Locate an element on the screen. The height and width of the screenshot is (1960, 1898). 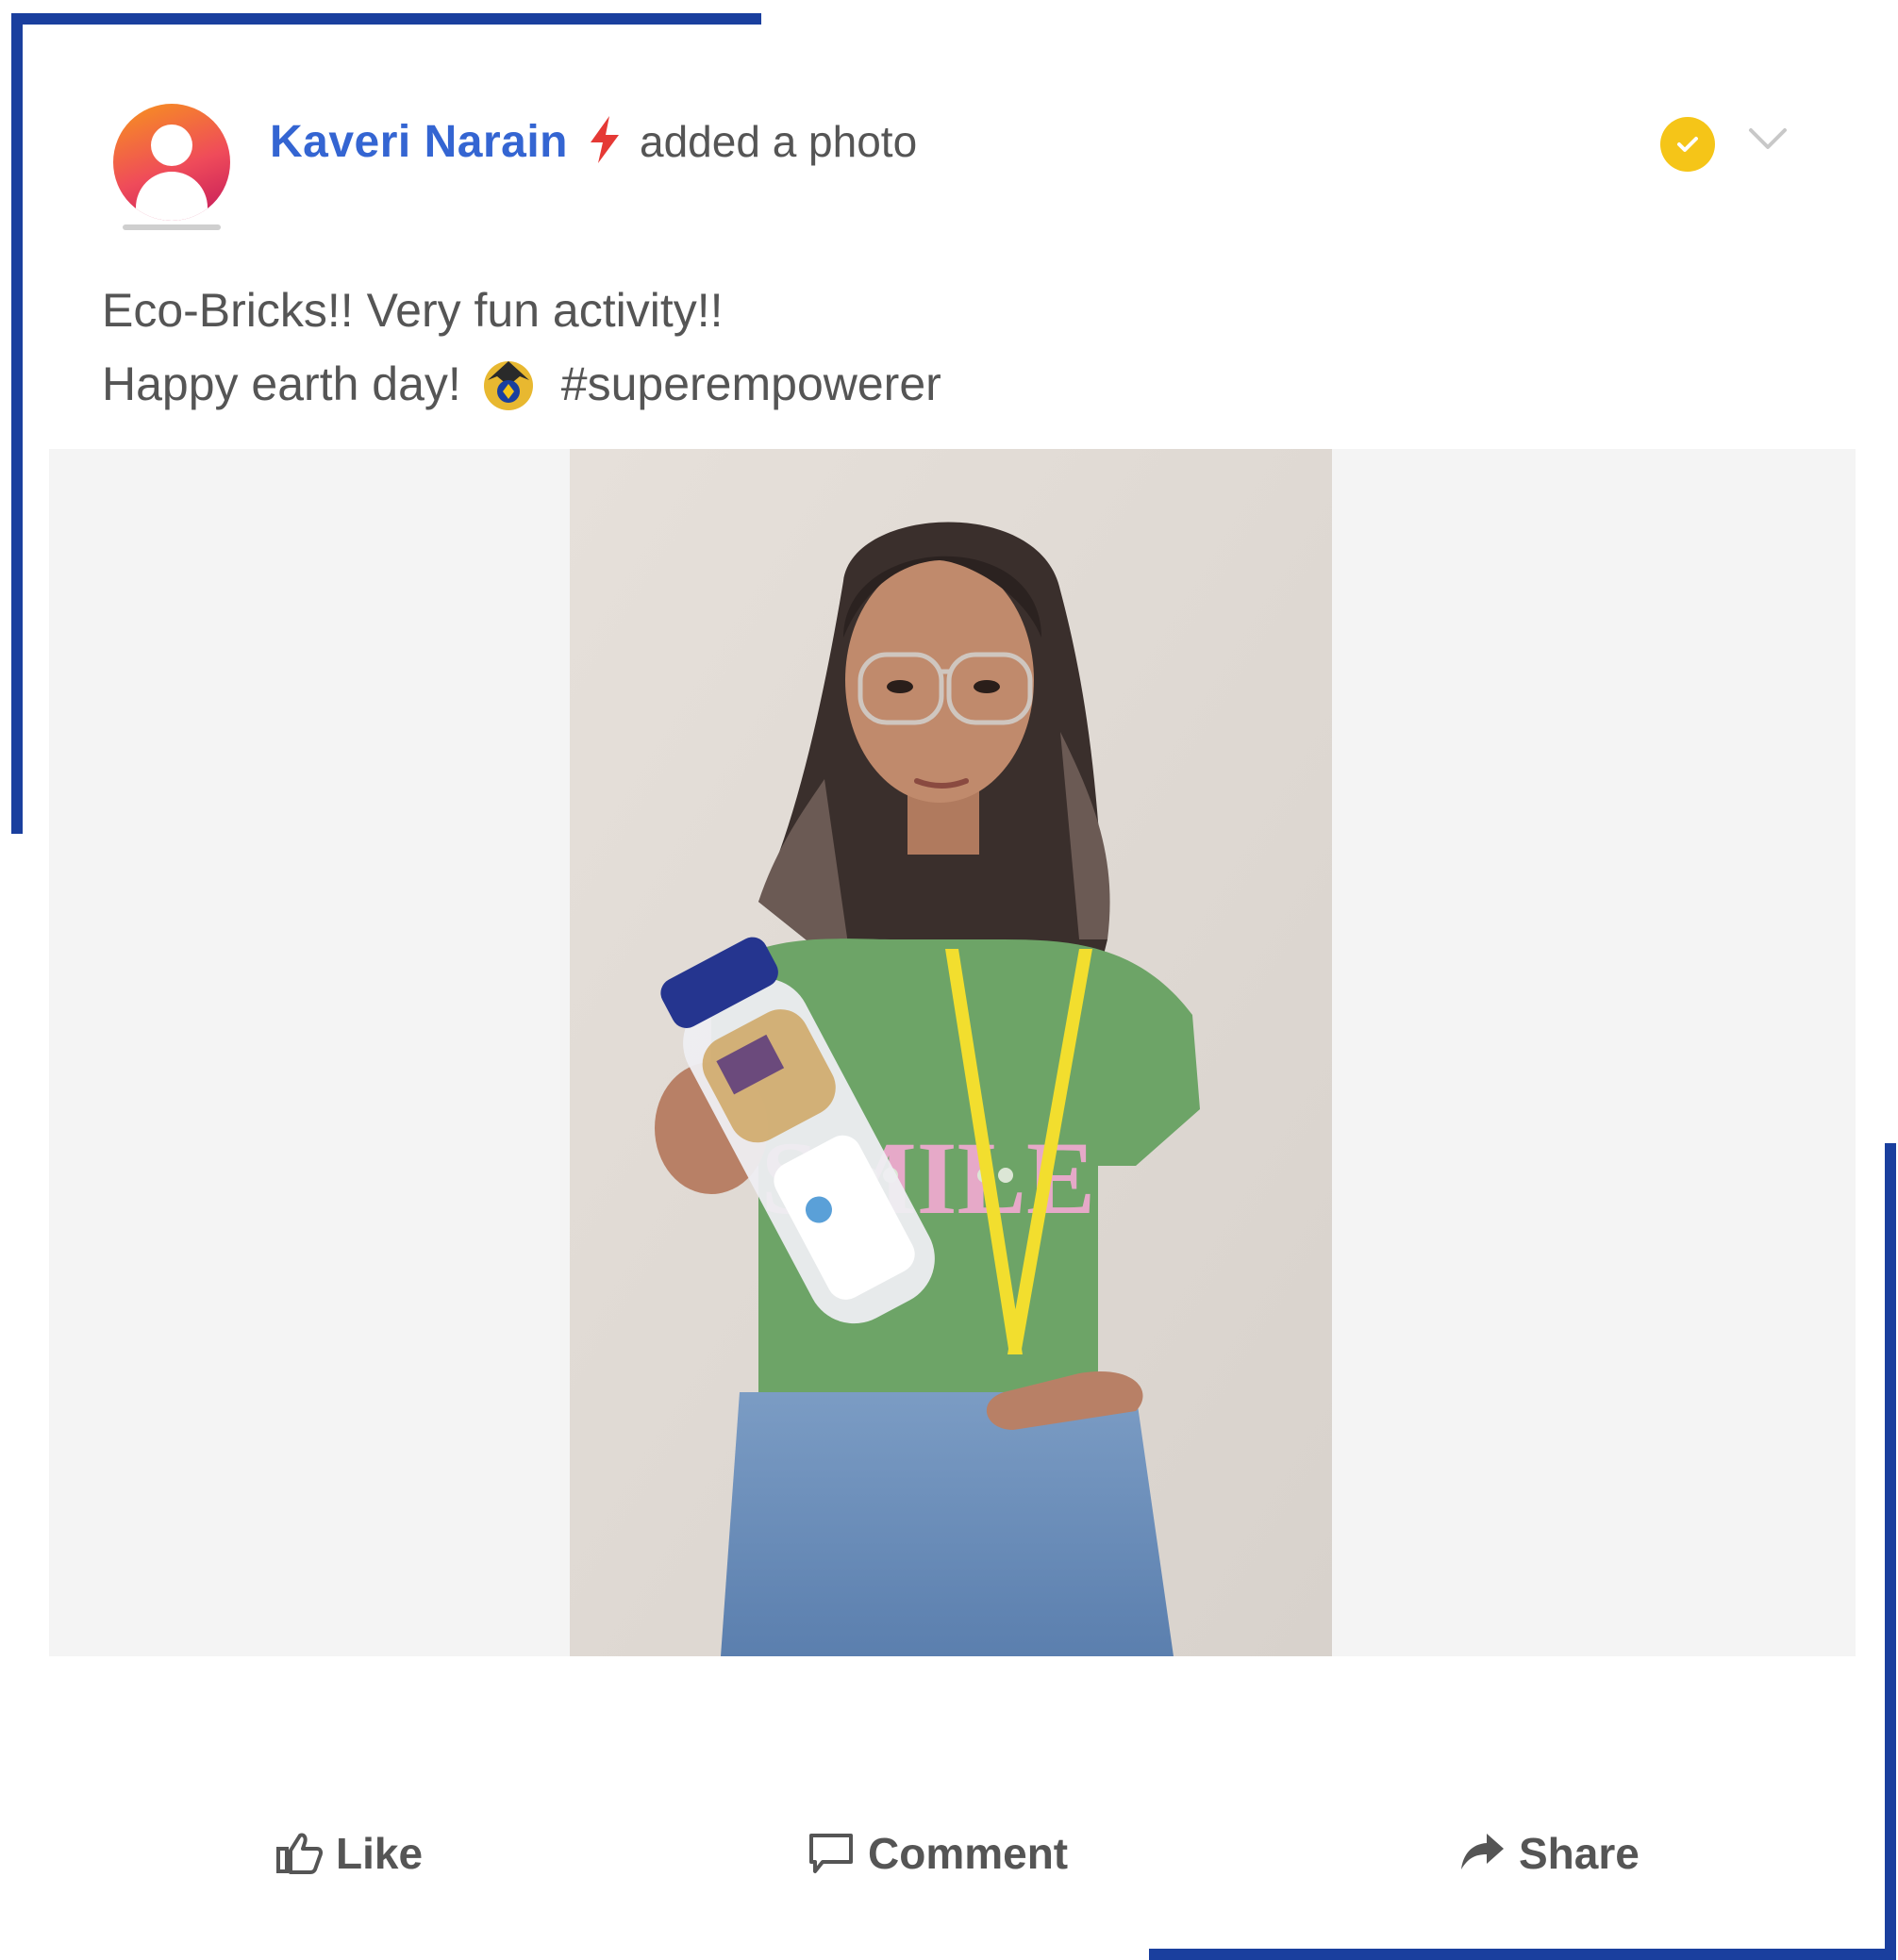
avatar is located at coordinates (171, 162).